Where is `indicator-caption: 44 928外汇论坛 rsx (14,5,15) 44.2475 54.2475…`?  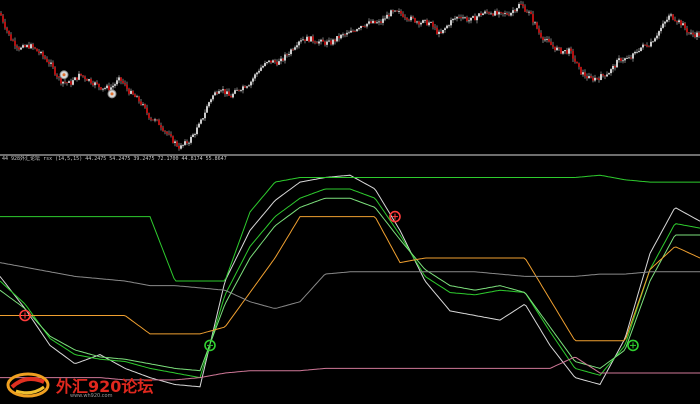
indicator-caption: 44 928外汇论坛 rsx (14,5,15) 44.2475 54.2475… is located at coordinates (114, 159).